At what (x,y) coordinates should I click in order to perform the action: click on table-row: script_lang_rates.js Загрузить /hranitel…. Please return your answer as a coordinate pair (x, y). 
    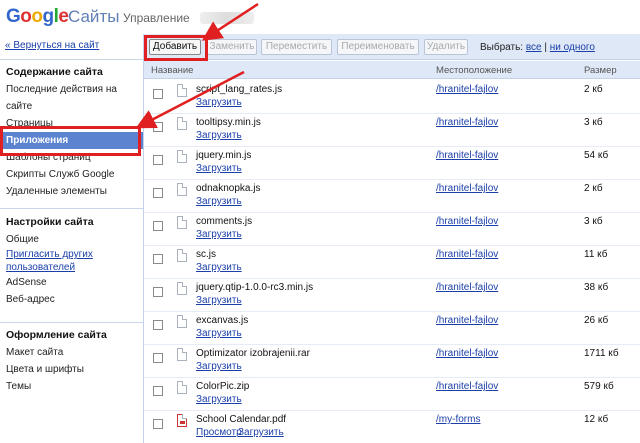
    Looking at the image, I should click on (392, 97).